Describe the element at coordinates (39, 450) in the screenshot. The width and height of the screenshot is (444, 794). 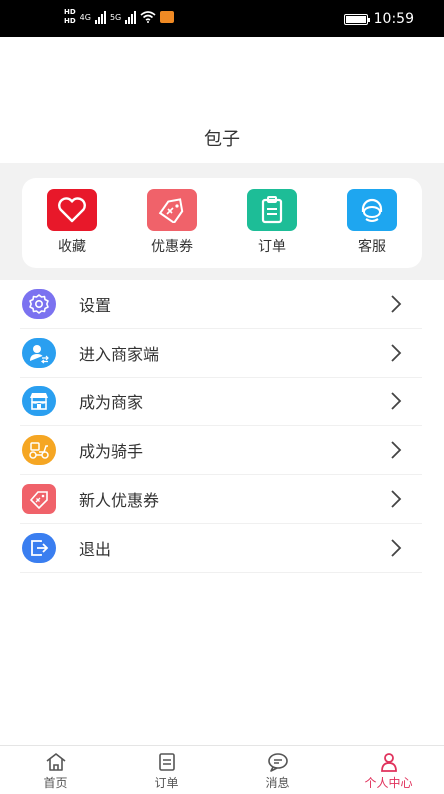
I see `scooter-icon` at that location.